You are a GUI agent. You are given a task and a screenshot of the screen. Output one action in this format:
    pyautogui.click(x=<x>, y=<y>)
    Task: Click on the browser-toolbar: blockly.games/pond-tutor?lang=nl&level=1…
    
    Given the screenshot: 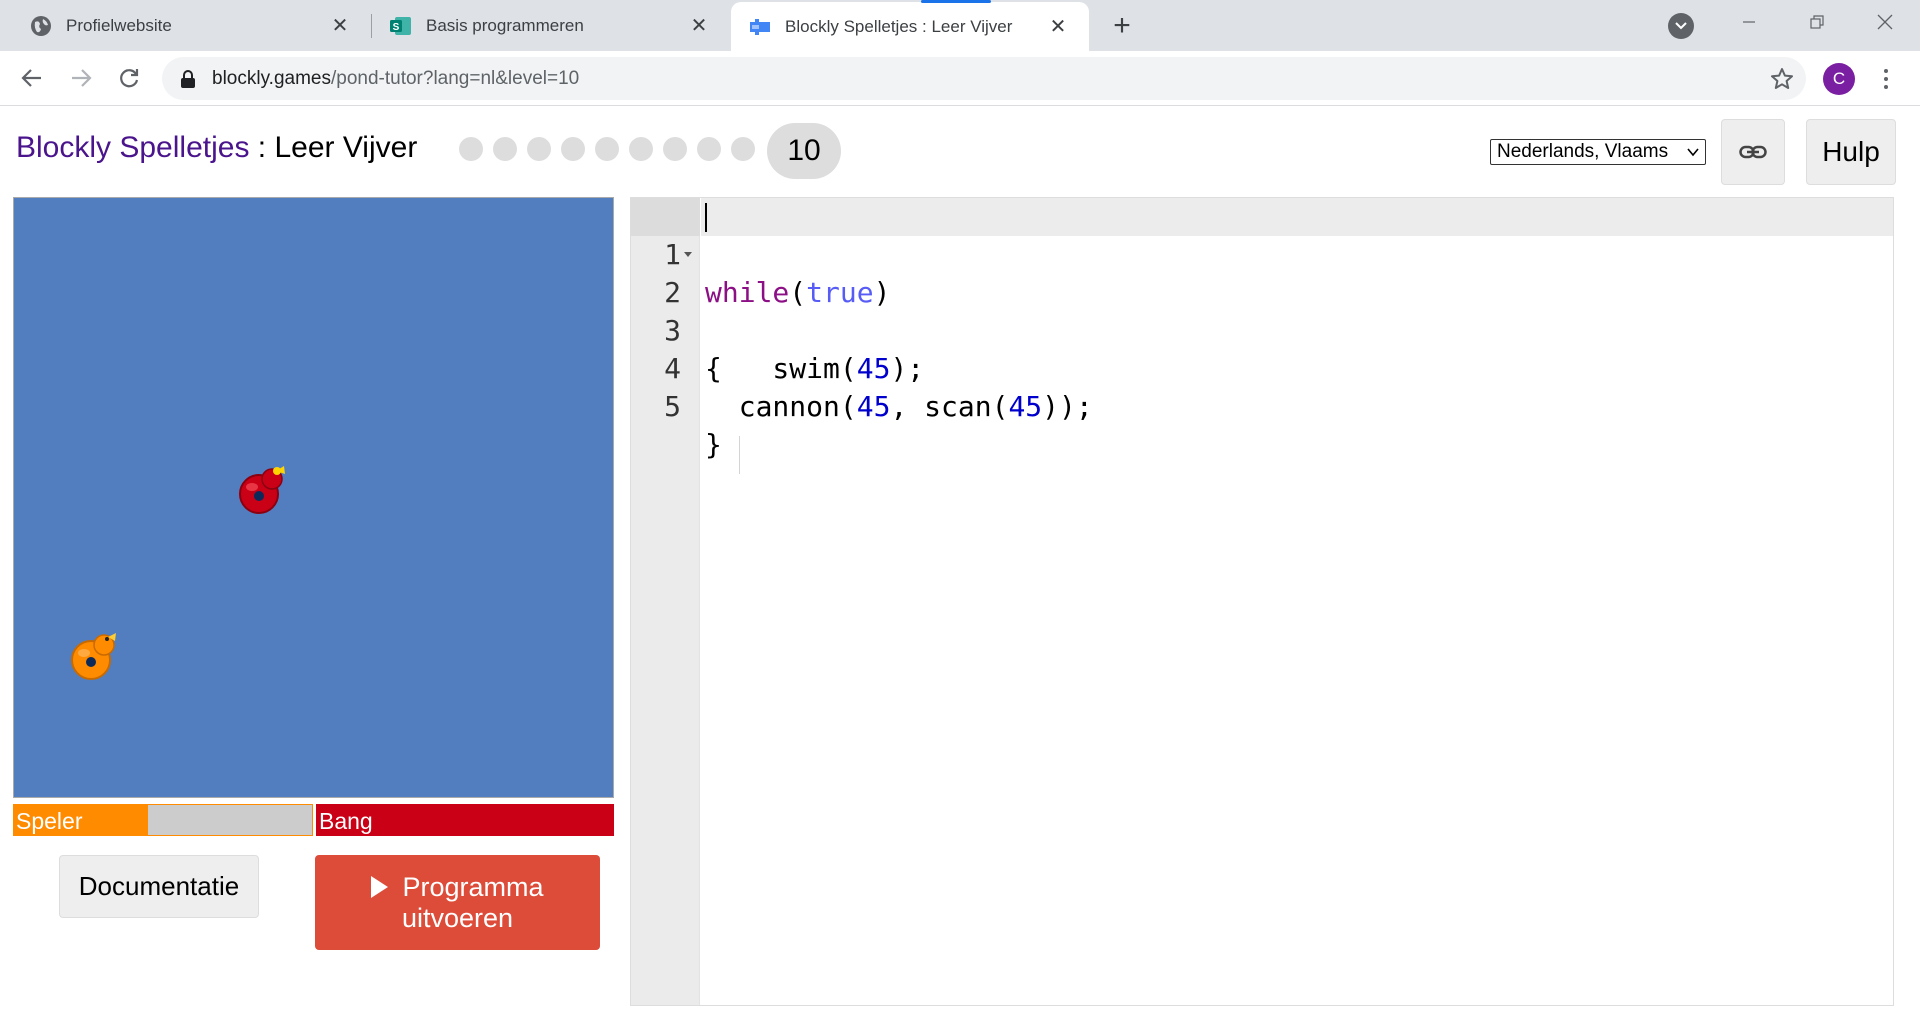 What is the action you would take?
    pyautogui.click(x=960, y=78)
    